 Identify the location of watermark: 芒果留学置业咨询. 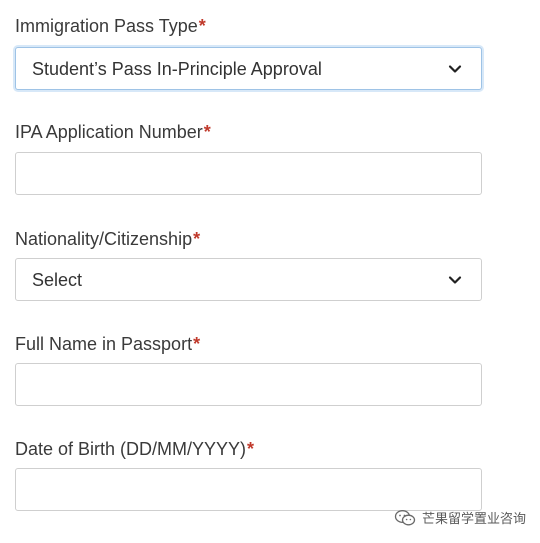
(460, 517).